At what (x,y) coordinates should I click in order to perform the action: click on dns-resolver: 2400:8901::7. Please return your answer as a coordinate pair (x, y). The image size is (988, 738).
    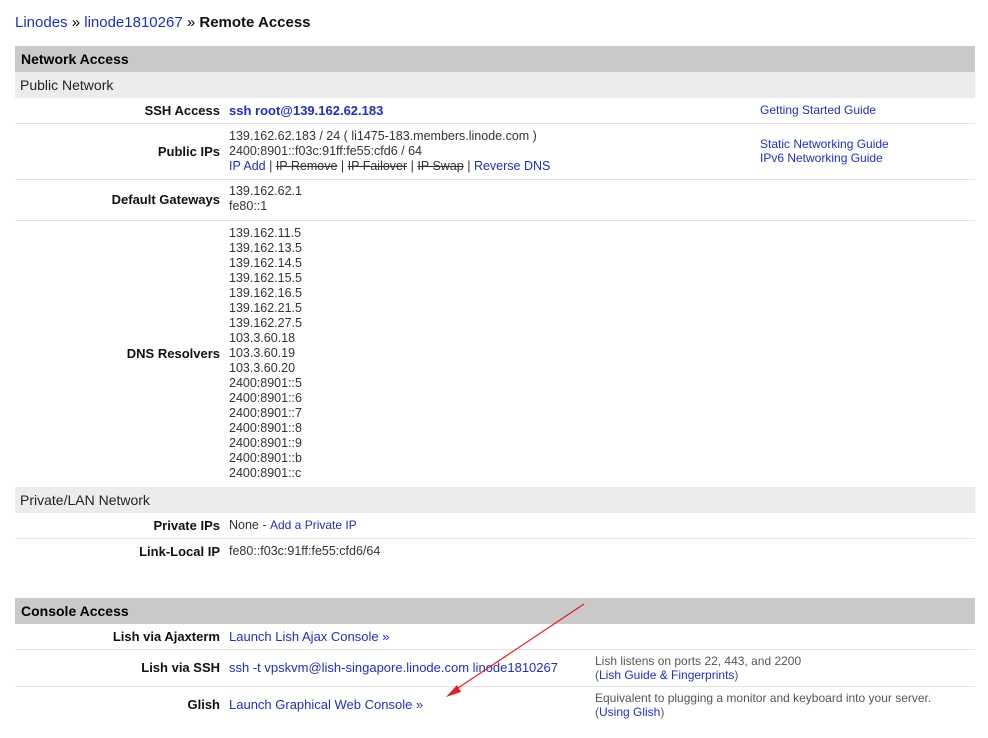
    Looking at the image, I should click on (265, 413).